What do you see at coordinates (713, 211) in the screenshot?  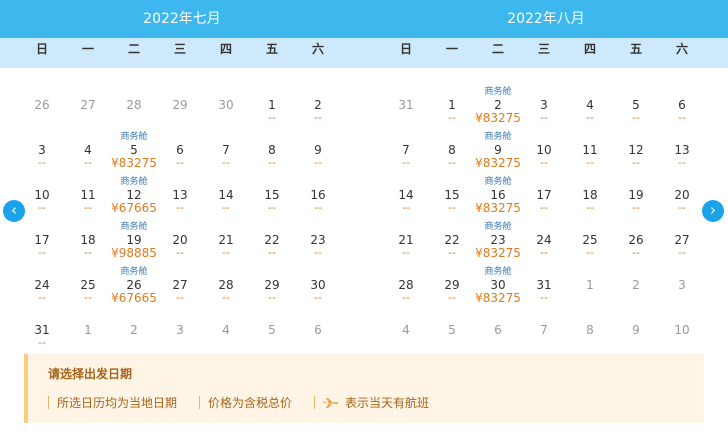 I see `next-month-button: ›` at bounding box center [713, 211].